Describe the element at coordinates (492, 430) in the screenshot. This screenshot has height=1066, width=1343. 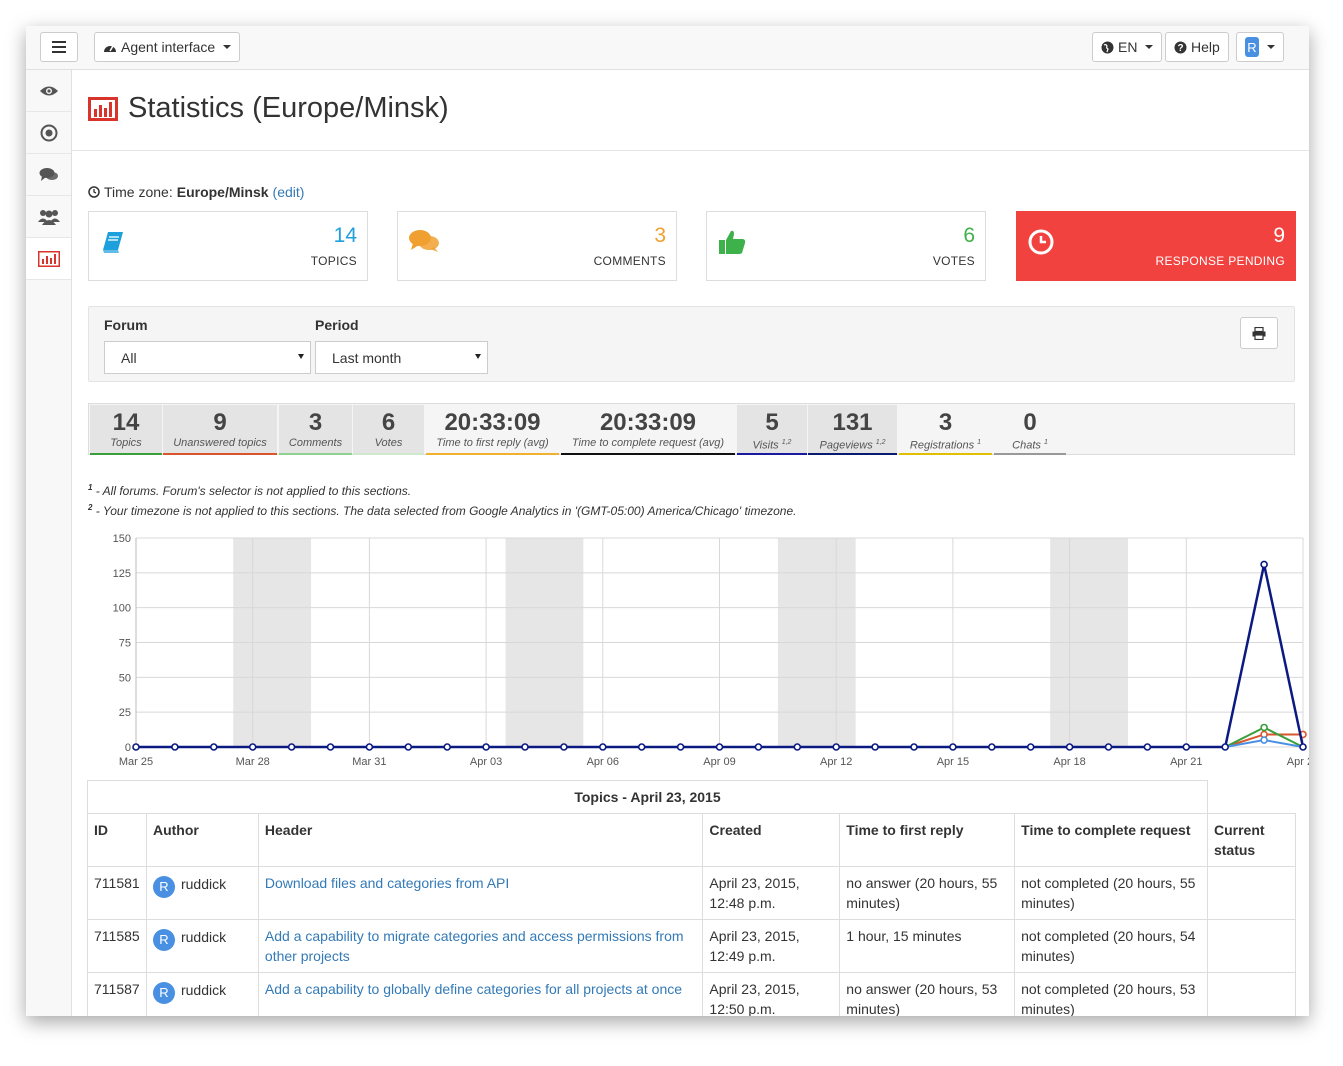
I see `metric-time-first-reply: 20:33:09 Time to first reply (avg)` at that location.